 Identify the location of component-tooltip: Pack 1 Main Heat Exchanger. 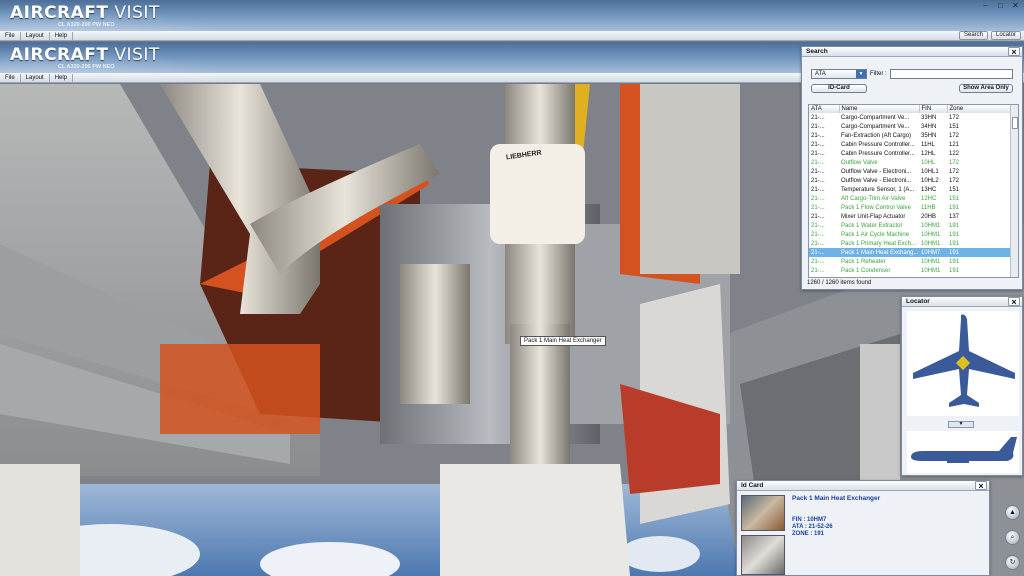
(563, 341).